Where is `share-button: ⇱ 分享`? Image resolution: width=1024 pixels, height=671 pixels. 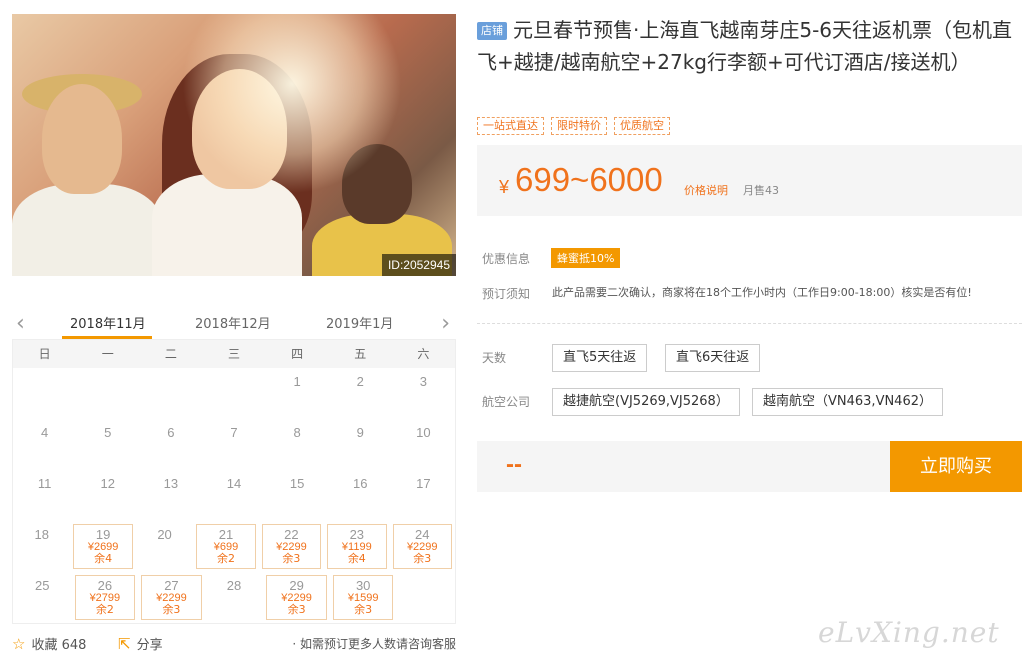 share-button: ⇱ 分享 is located at coordinates (140, 643).